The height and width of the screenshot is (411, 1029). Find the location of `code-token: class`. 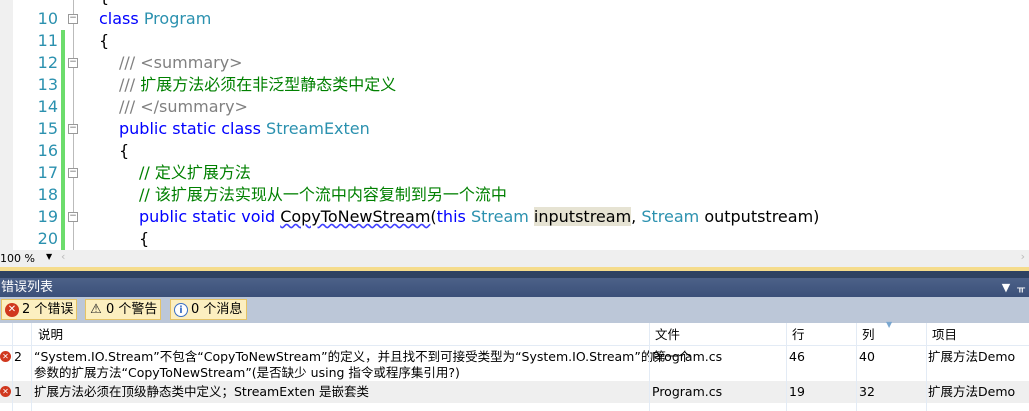

code-token: class is located at coordinates (121, 18).